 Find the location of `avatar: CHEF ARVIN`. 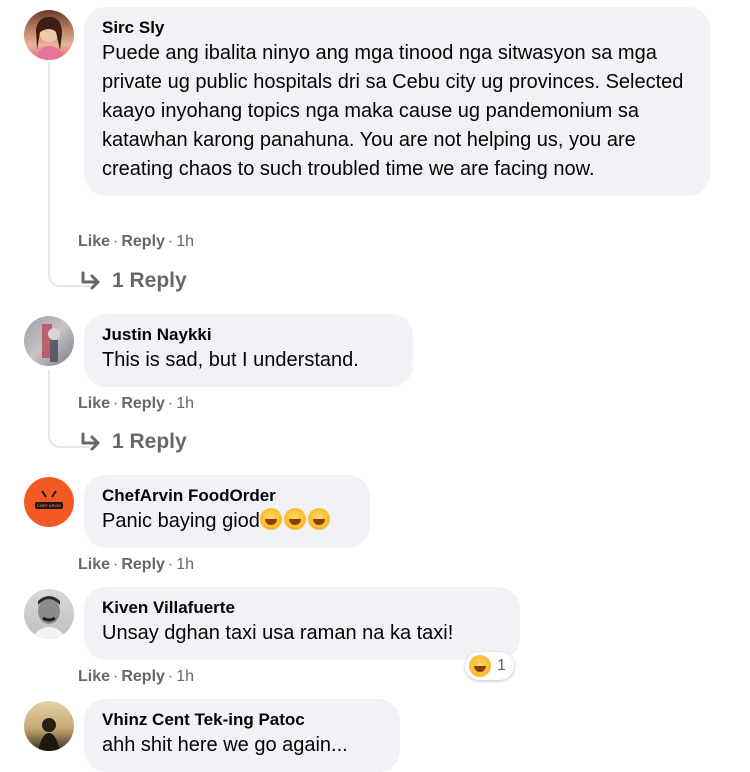

avatar: CHEF ARVIN is located at coordinates (49, 502).